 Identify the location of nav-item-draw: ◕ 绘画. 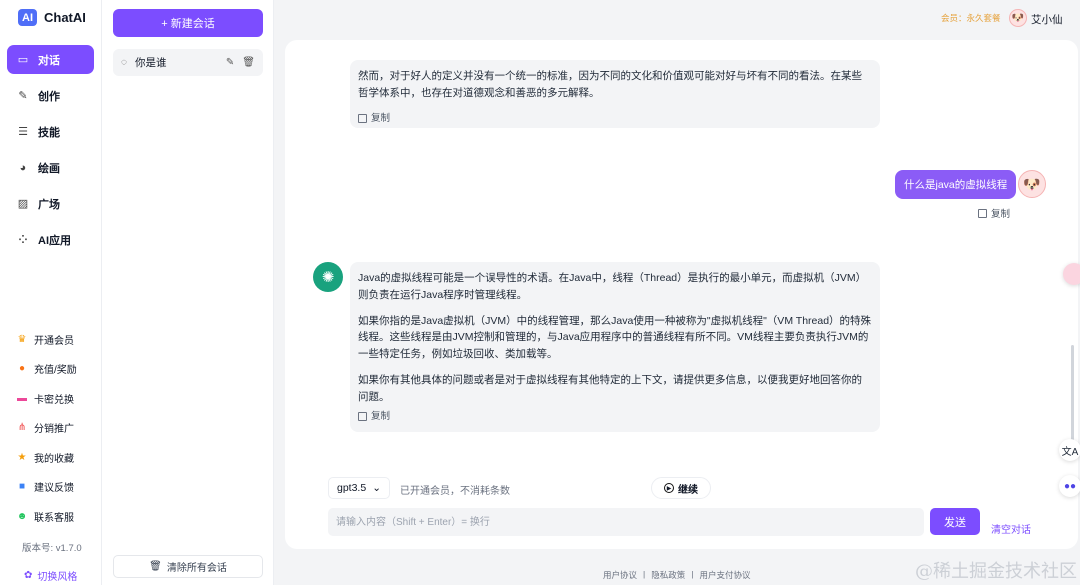
(50, 167).